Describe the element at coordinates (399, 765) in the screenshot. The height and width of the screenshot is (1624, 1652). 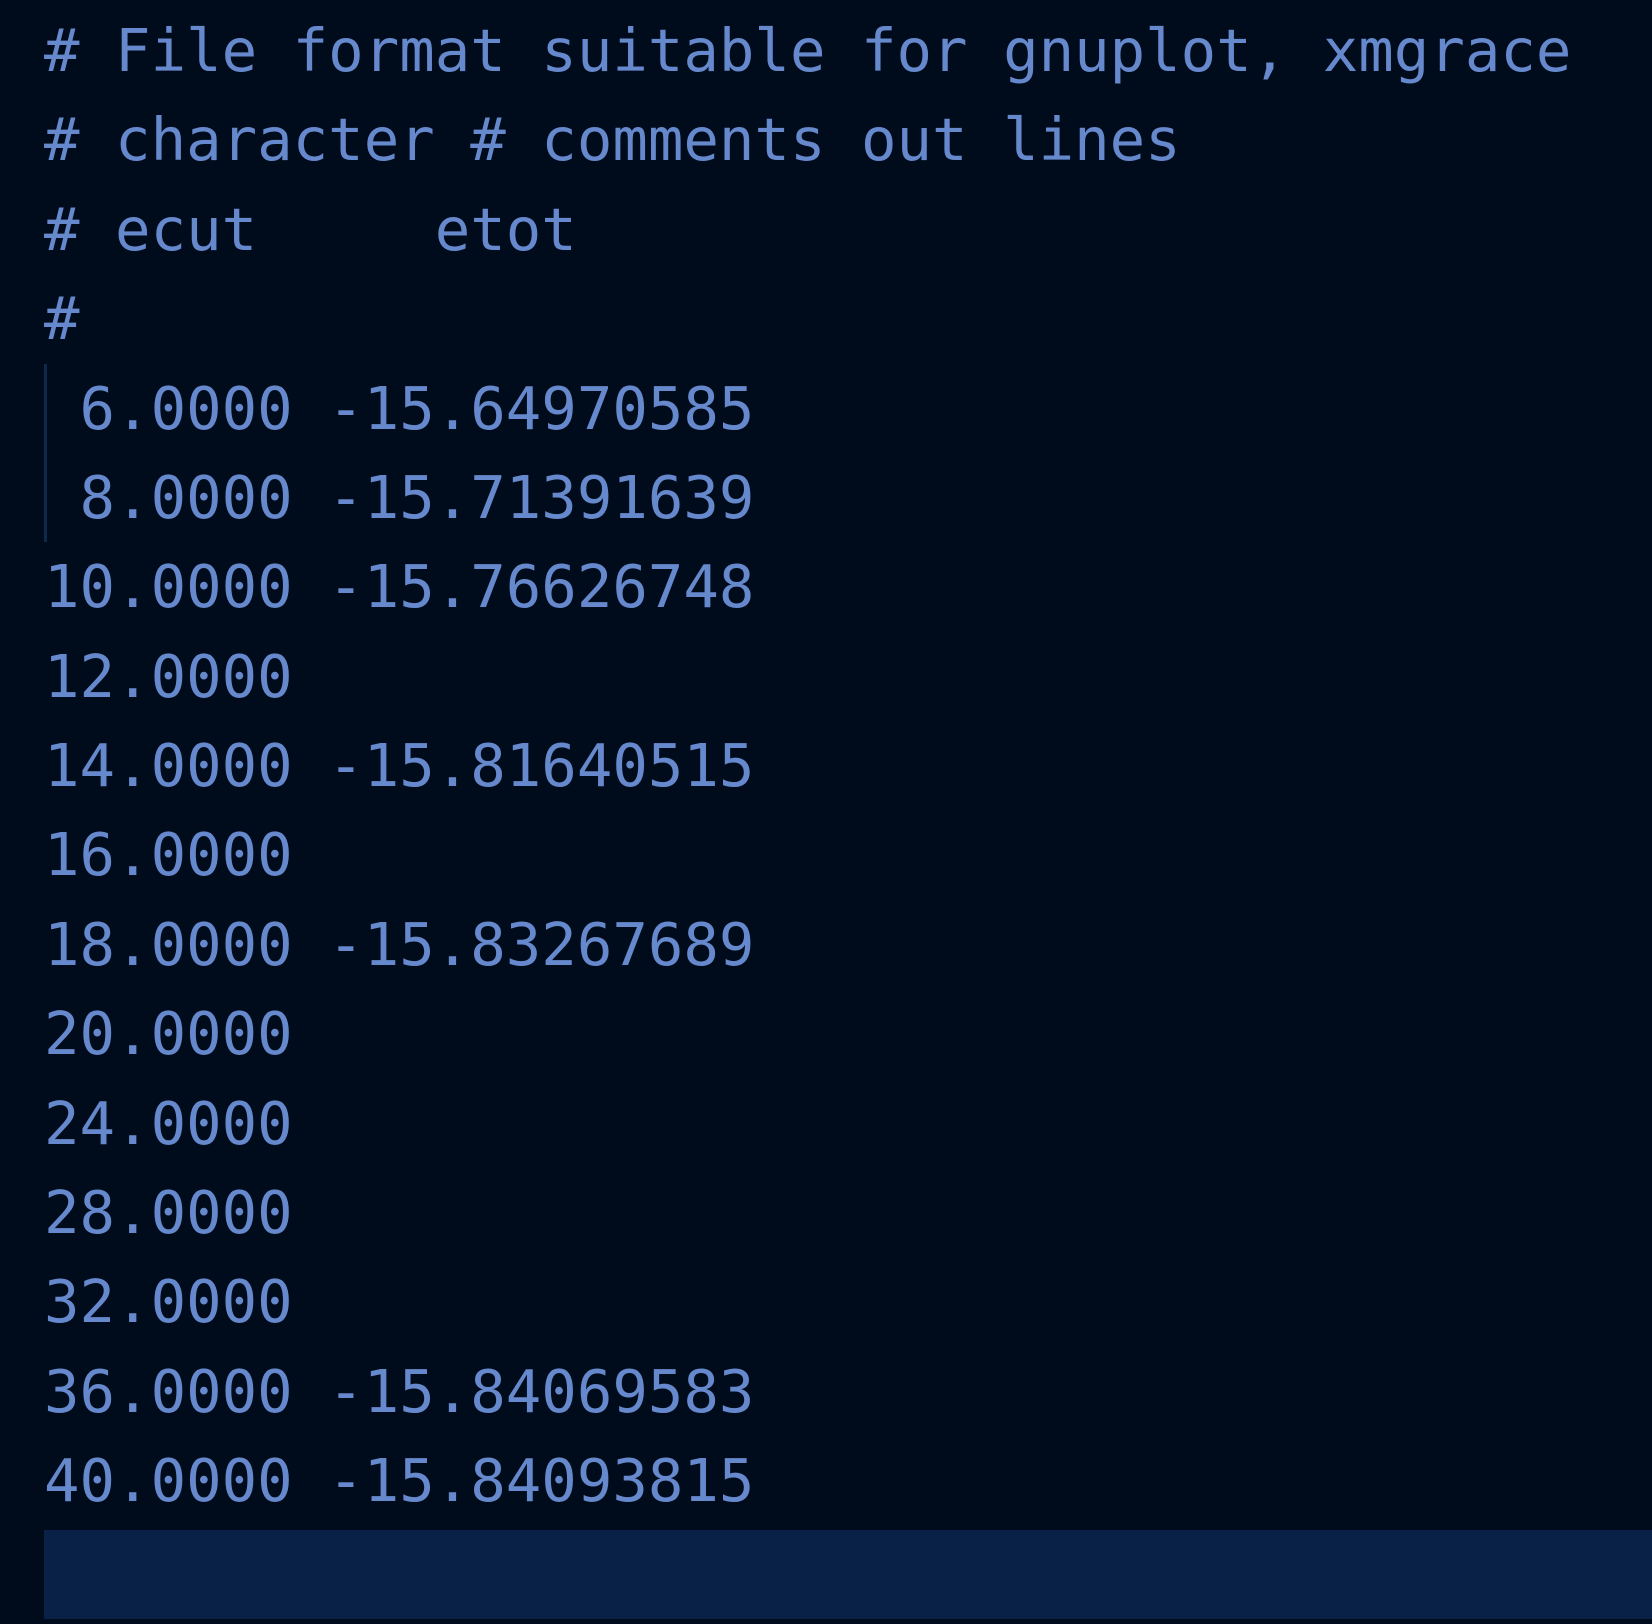
I see `code-line-9: 14.0000 -15.81640515` at that location.